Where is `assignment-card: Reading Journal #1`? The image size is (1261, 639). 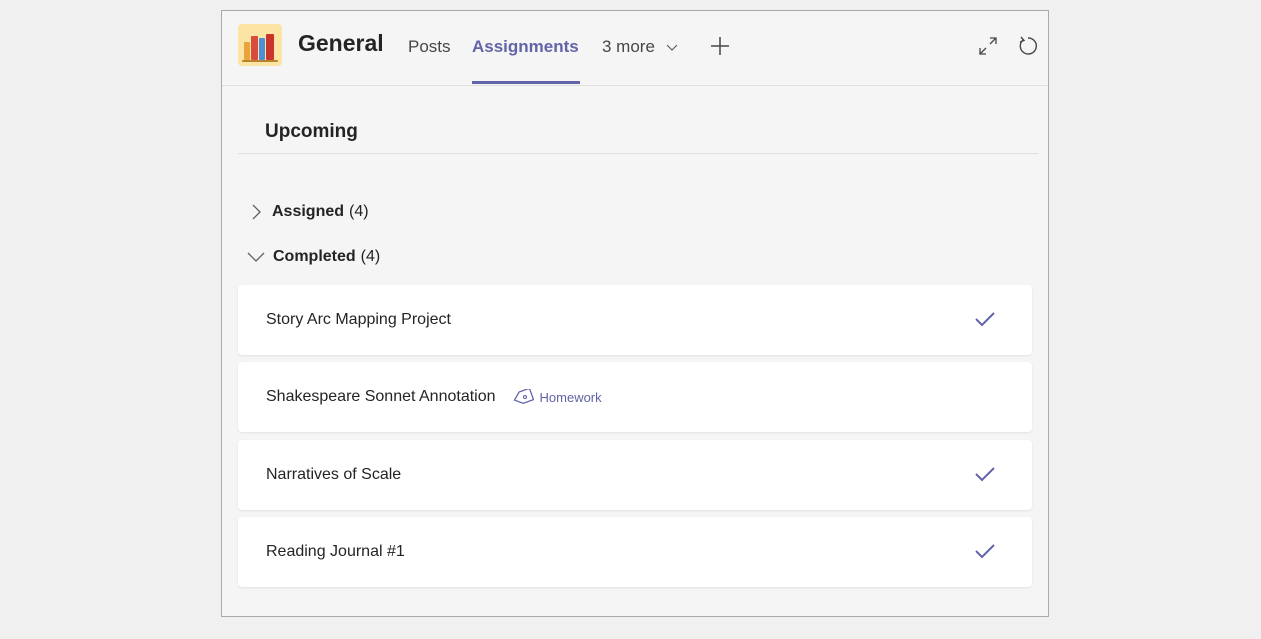 assignment-card: Reading Journal #1 is located at coordinates (635, 552).